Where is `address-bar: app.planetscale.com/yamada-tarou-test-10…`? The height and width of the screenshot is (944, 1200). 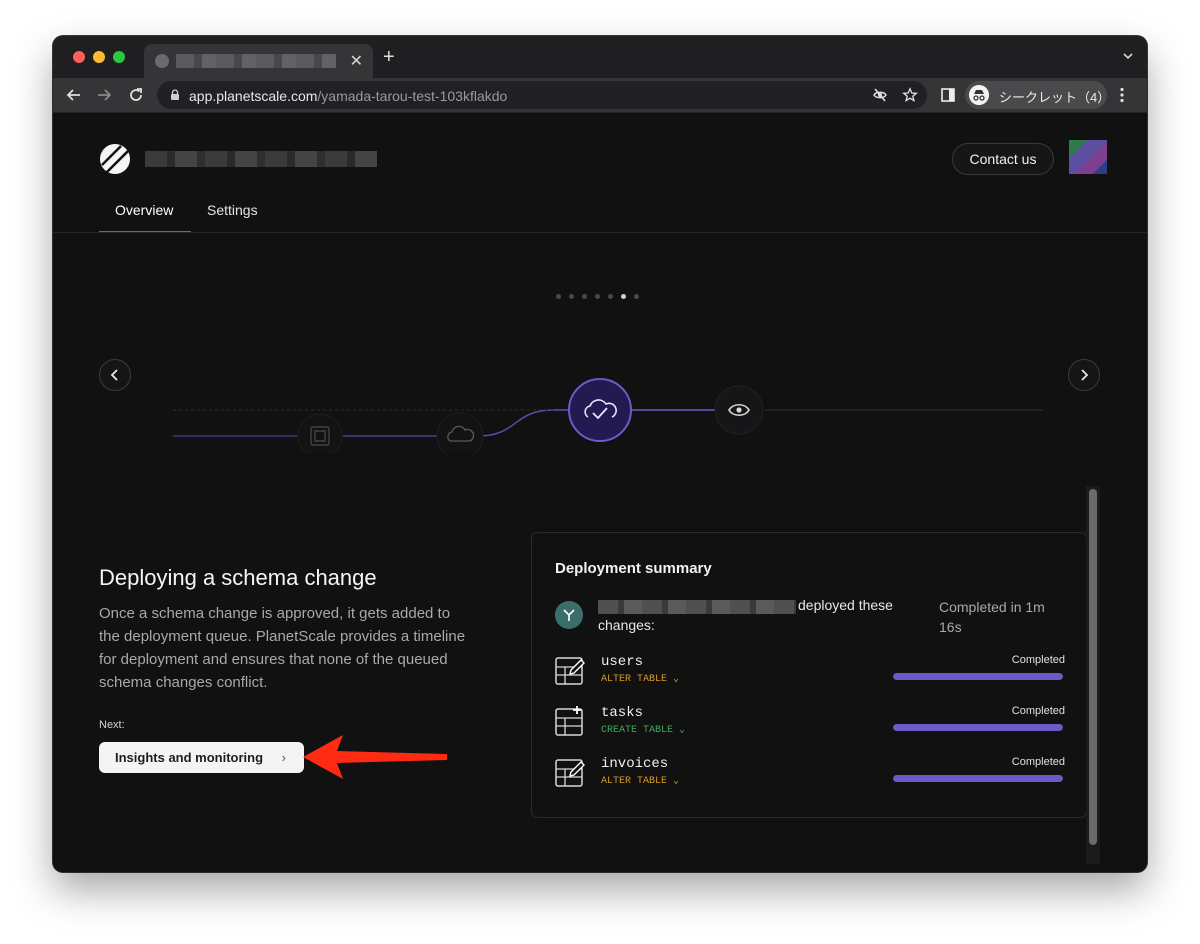
address-bar: app.planetscale.com/yamada-tarou-test-10… is located at coordinates (542, 95).